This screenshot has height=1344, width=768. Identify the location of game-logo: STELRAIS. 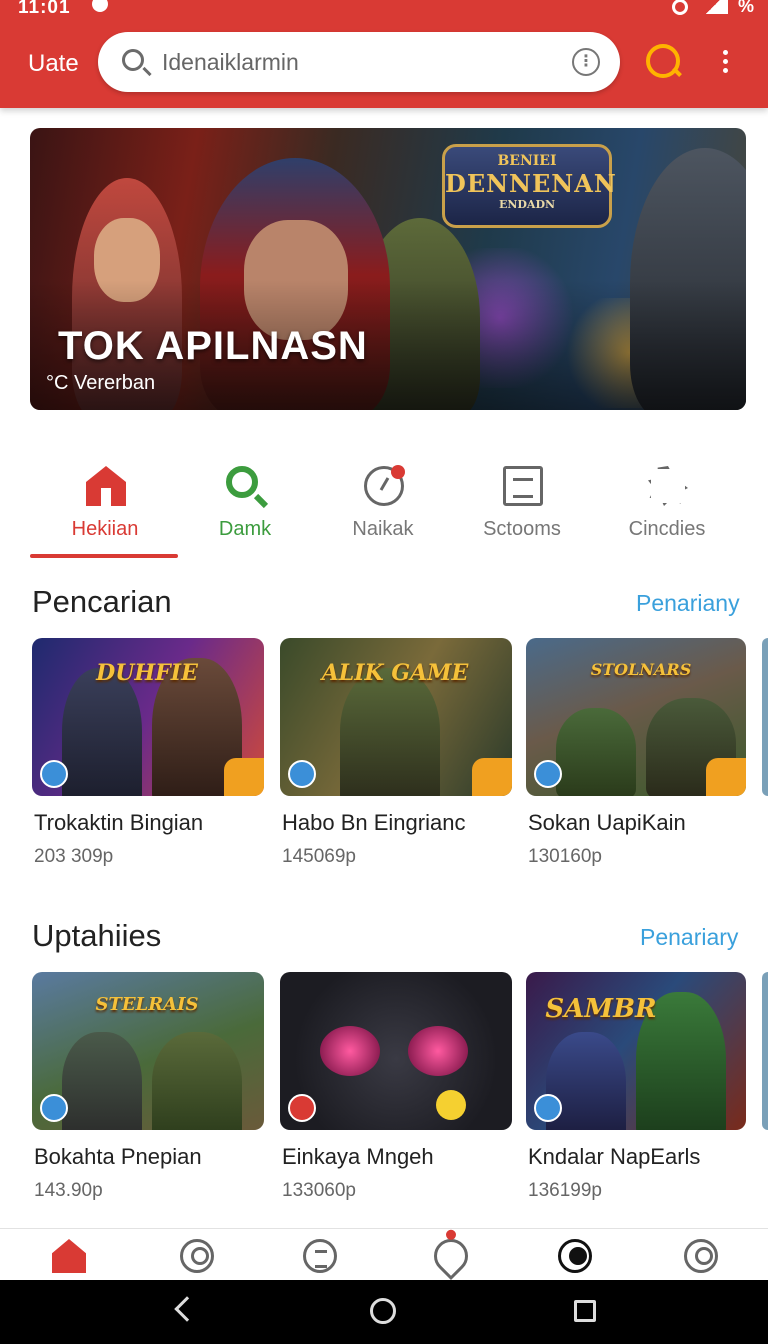
(147, 1004).